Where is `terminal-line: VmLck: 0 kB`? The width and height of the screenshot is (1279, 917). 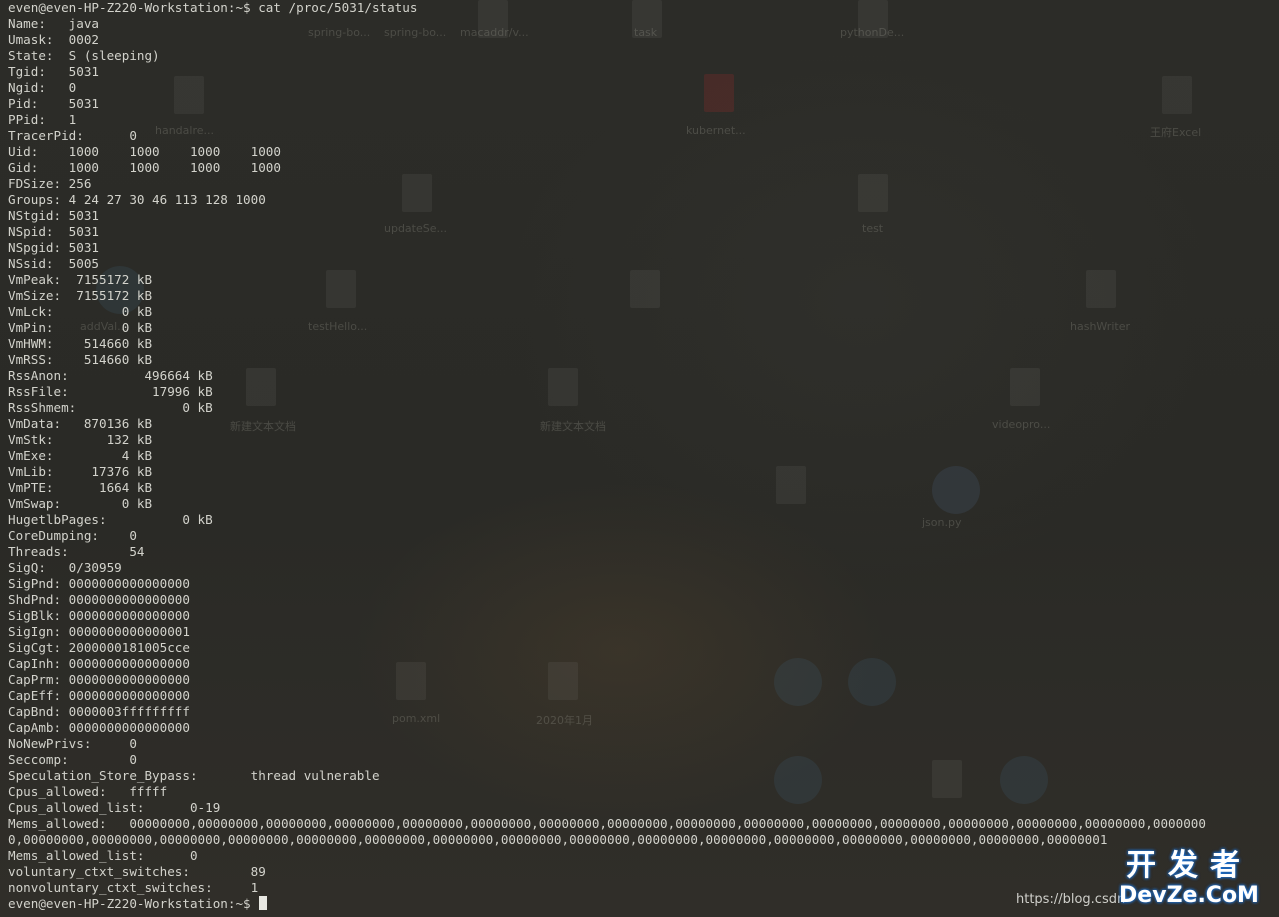 terminal-line: VmLck: 0 kB is located at coordinates (80, 311).